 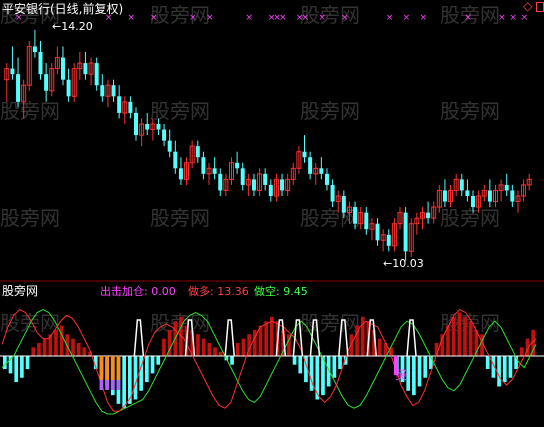 What do you see at coordinates (63, 9) in the screenshot?
I see `stock-title: 平安银行(日线,前复权)` at bounding box center [63, 9].